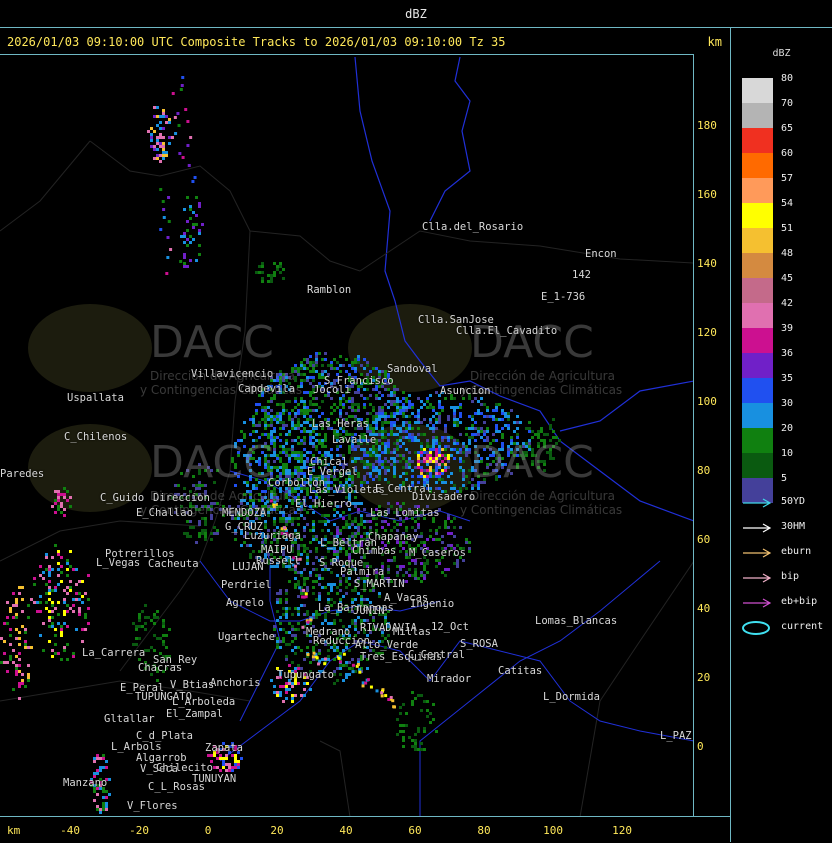 Image resolution: width=832 pixels, height=843 pixels. Describe the element at coordinates (122, 498) in the screenshot. I see `place-label: C_Guido` at that location.